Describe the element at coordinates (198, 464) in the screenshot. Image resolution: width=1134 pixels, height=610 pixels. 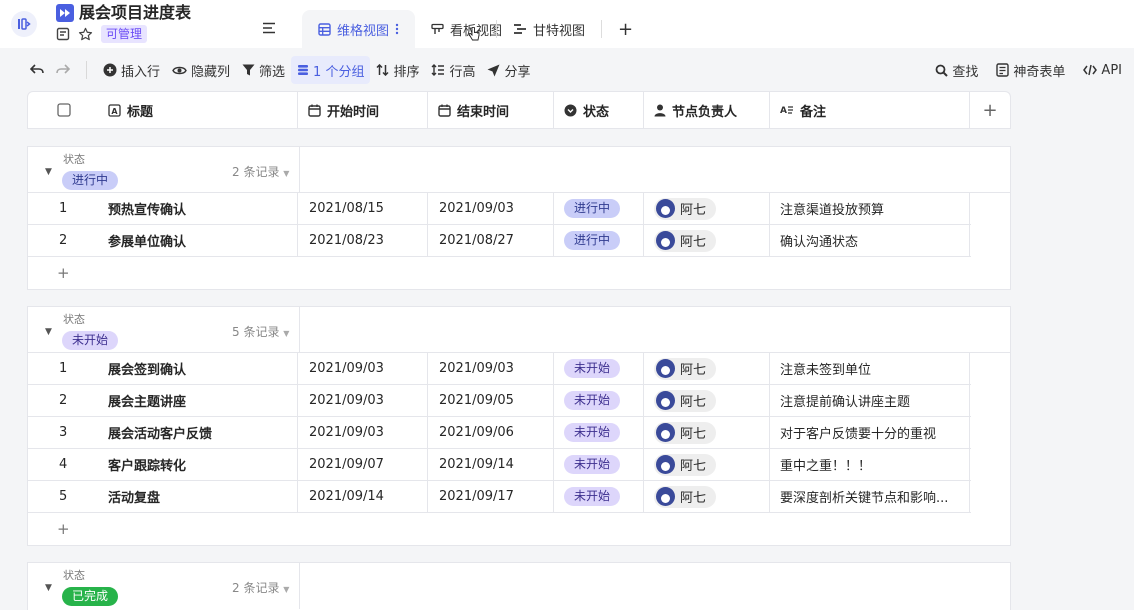
I see `cell-title: 客户跟踪转化` at that location.